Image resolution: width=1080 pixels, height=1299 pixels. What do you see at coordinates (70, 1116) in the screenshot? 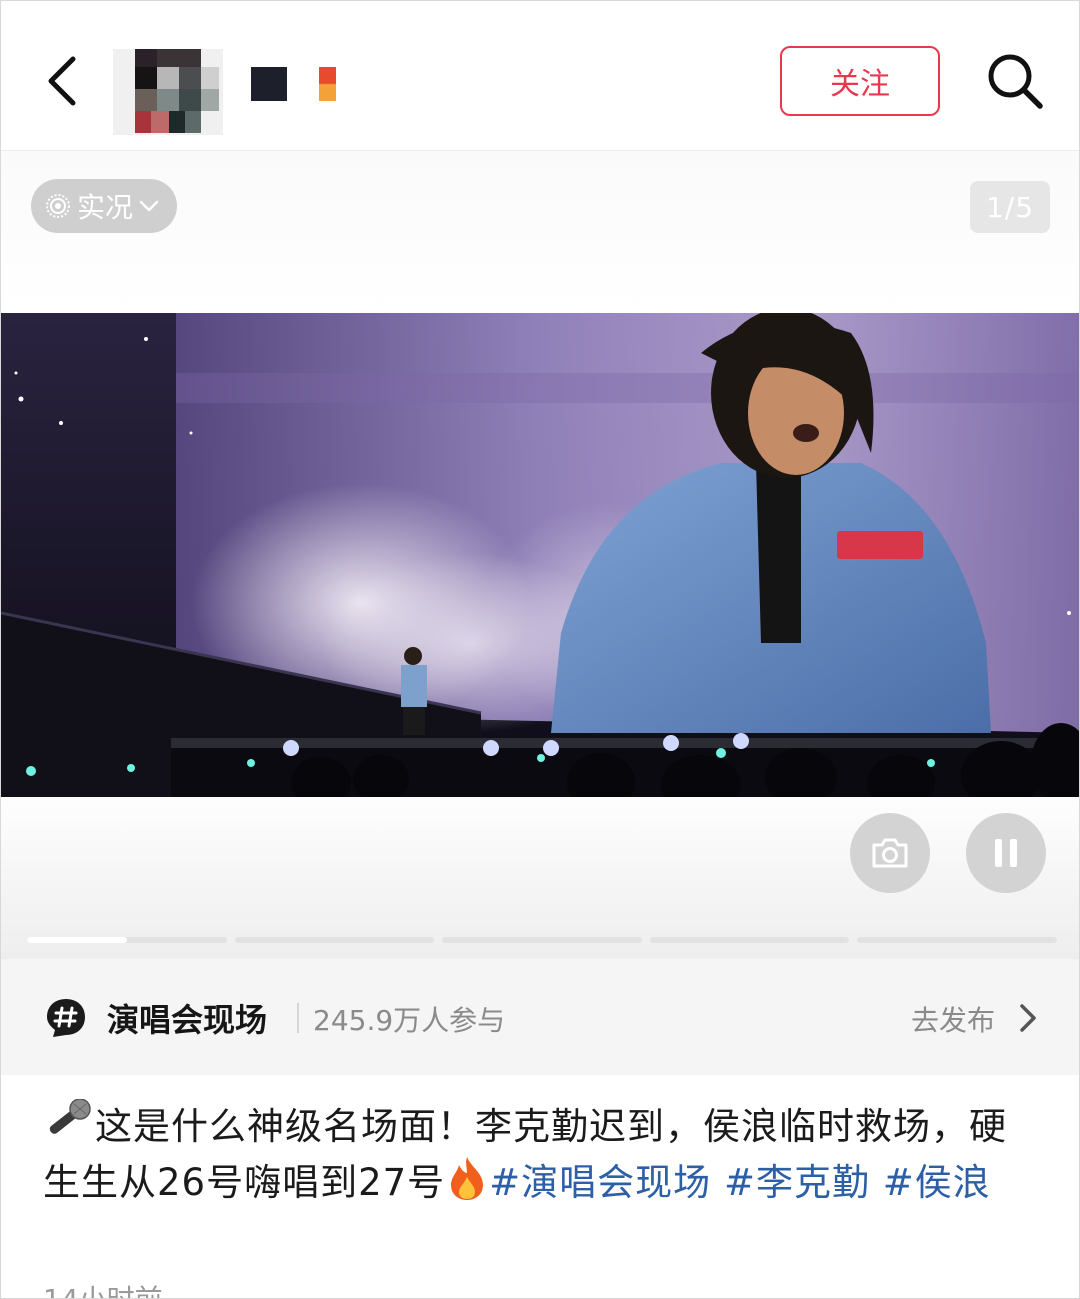
I see `microphone-emoji` at bounding box center [70, 1116].